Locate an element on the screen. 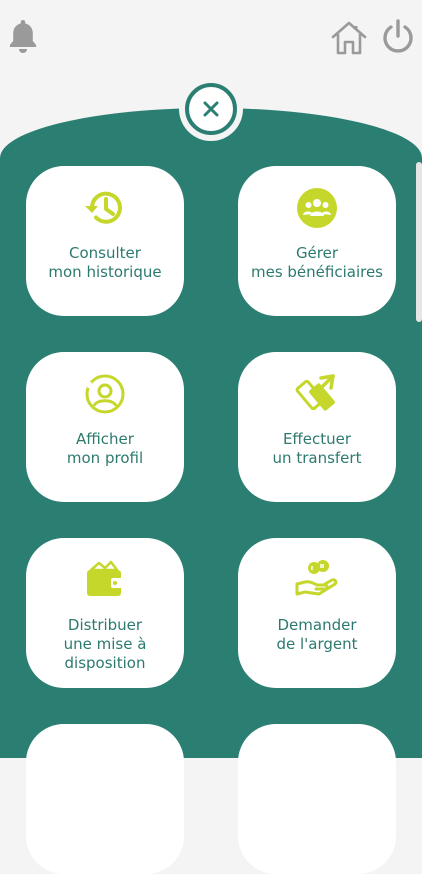 The height and width of the screenshot is (874, 422). power-icon is located at coordinates (398, 37).